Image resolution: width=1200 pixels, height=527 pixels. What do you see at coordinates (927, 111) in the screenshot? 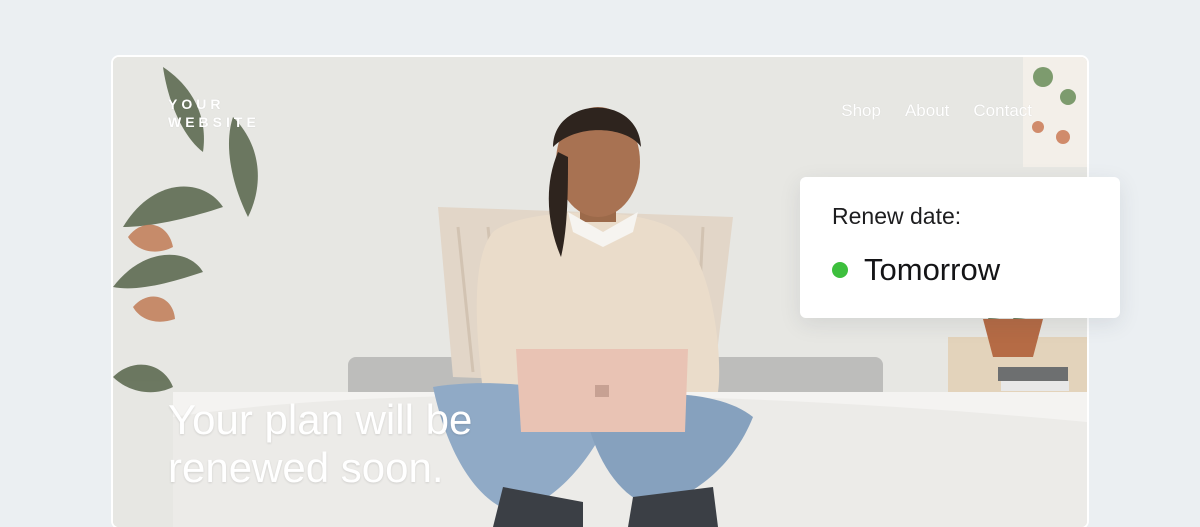
I see `nav-link-about: About` at bounding box center [927, 111].